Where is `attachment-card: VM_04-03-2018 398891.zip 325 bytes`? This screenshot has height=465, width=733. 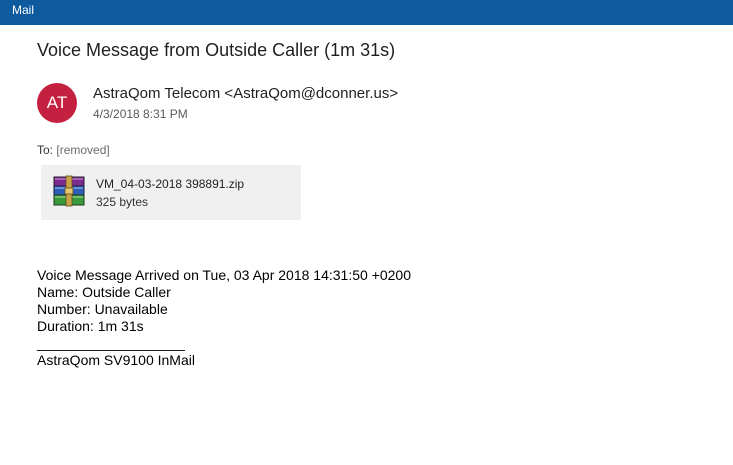 attachment-card: VM_04-03-2018 398891.zip 325 bytes is located at coordinates (171, 192).